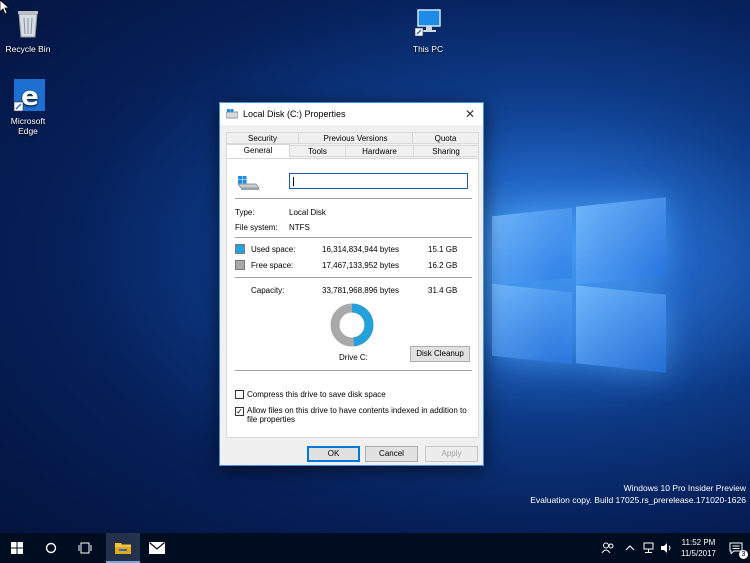 Image resolution: width=750 pixels, height=563 pixels. What do you see at coordinates (294, 114) in the screenshot?
I see `dialog-title: Local Disk (C:) Properties` at bounding box center [294, 114].